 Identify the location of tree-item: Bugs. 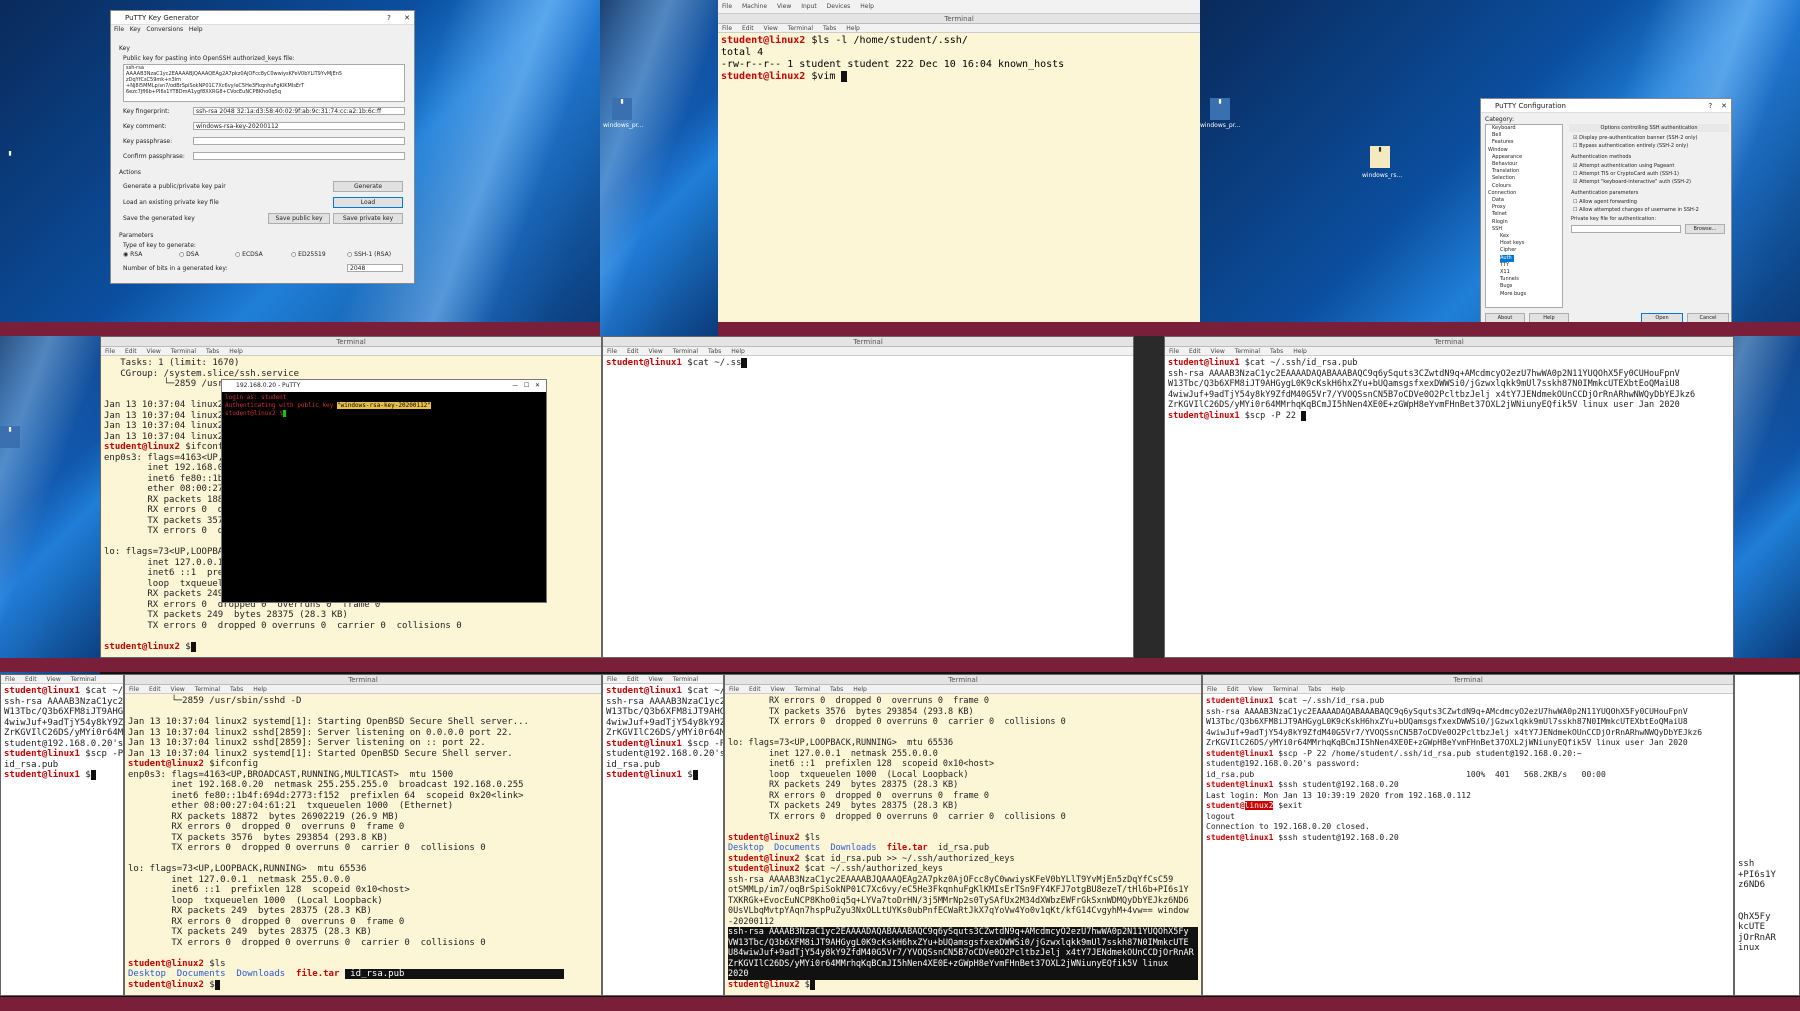
(1531, 286).